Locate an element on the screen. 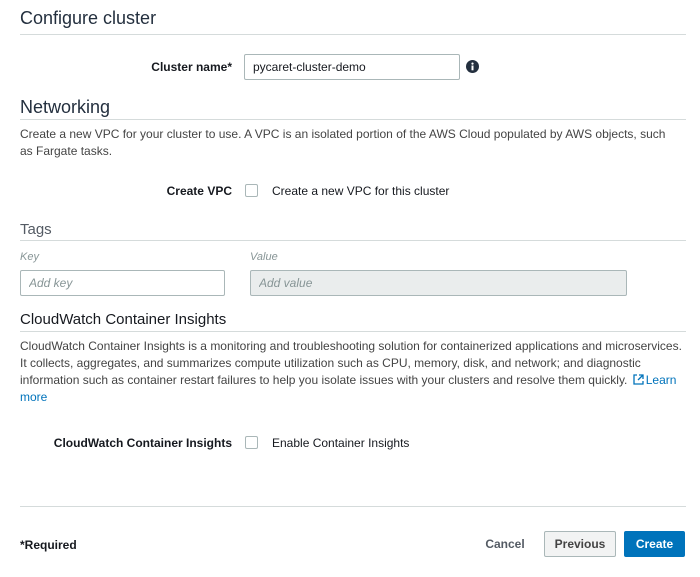 This screenshot has height=577, width=700. cluster-name-input is located at coordinates (352, 67).